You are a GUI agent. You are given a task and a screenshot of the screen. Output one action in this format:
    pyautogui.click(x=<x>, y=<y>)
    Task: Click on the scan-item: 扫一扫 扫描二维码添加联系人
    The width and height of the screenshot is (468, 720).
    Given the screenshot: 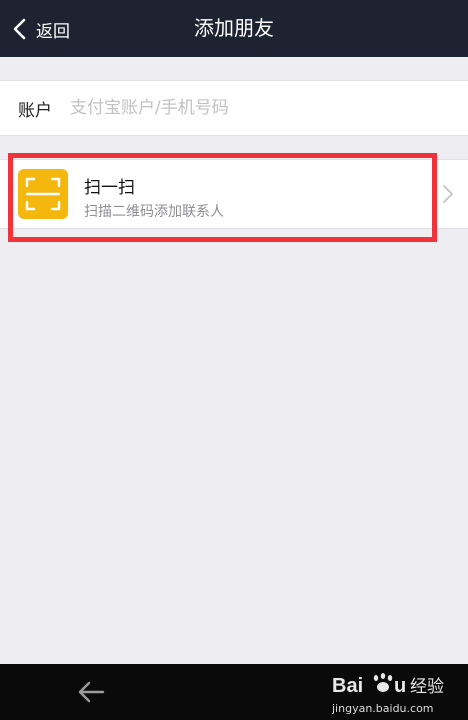 What is the action you would take?
    pyautogui.click(x=234, y=194)
    